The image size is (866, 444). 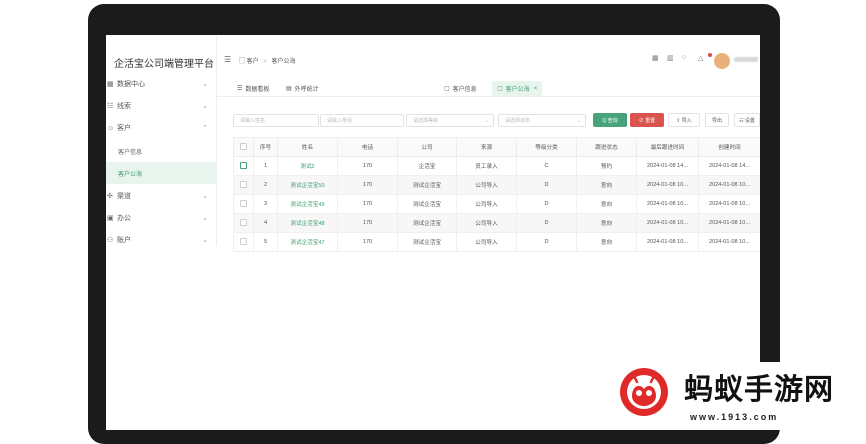 I want to click on sidebar-subitem-customer-info: 客户信息, so click(x=161, y=151).